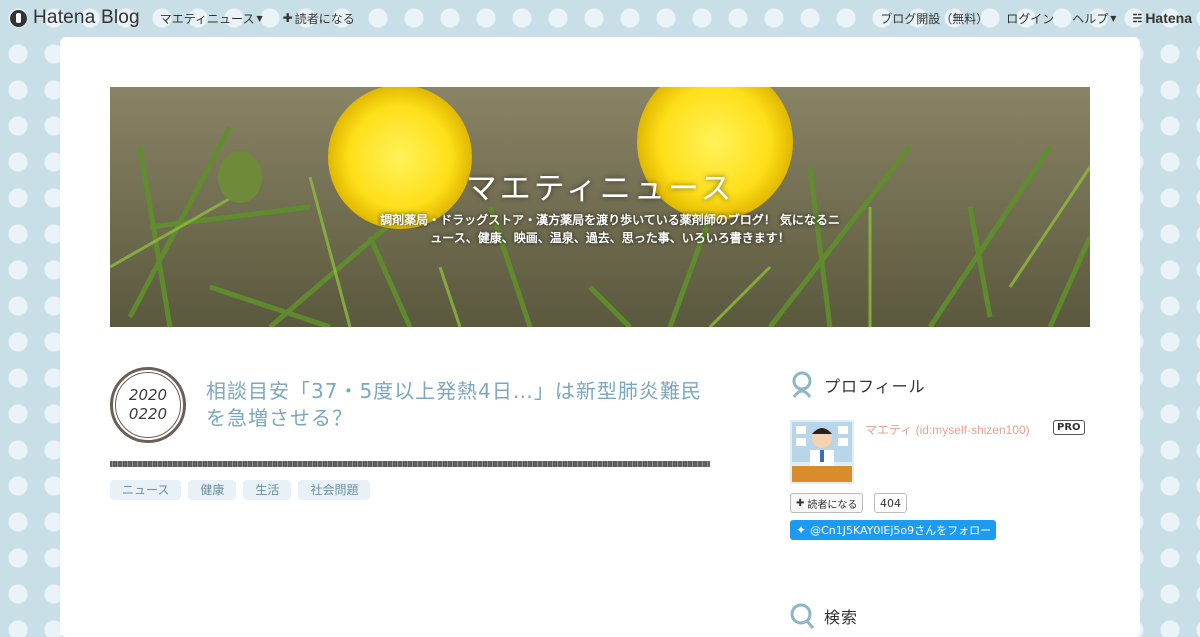  I want to click on category-tag: ニュース, so click(146, 490).